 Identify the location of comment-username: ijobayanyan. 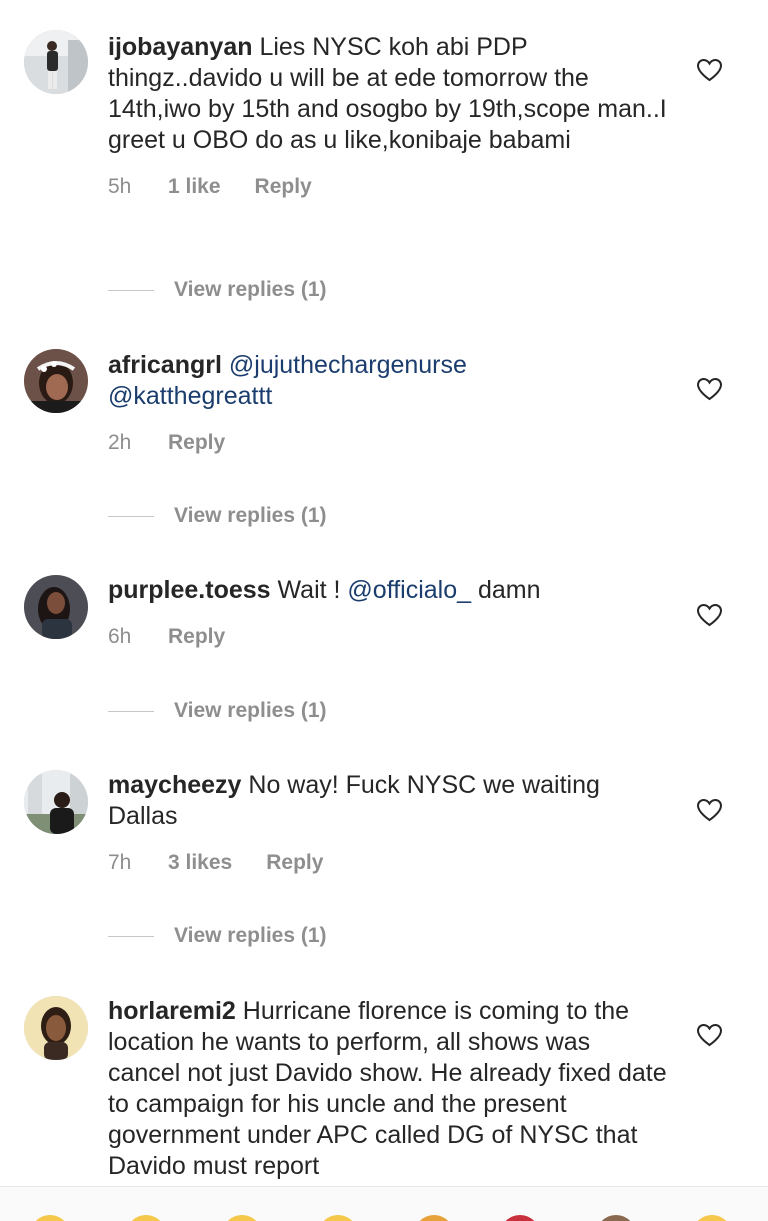
(180, 47).